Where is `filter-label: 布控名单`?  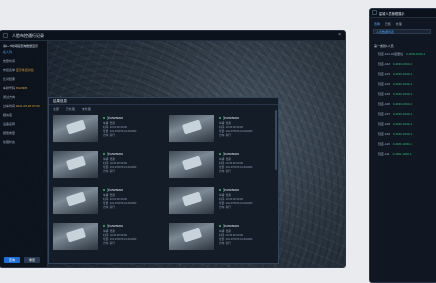
filter-label: 布控名单 is located at coordinates (9, 70).